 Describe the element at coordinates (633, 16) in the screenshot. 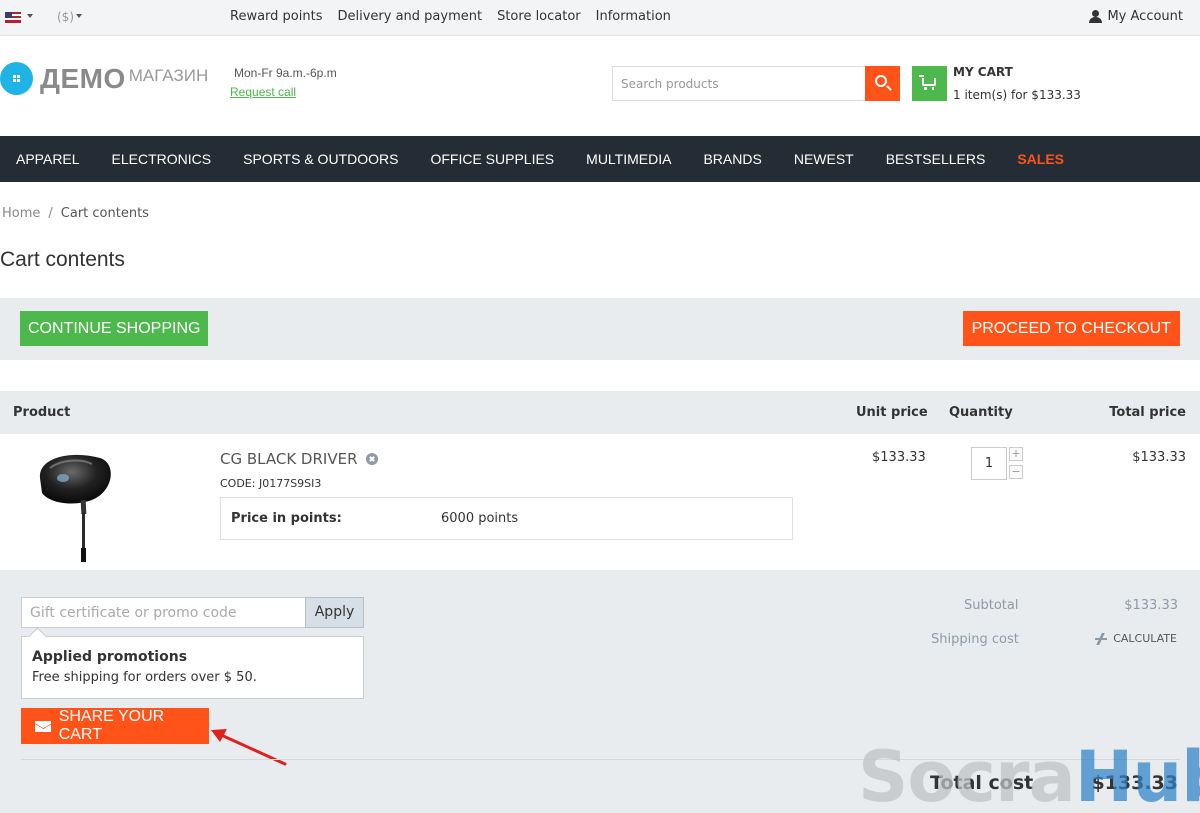

I see `link-information: Information` at that location.